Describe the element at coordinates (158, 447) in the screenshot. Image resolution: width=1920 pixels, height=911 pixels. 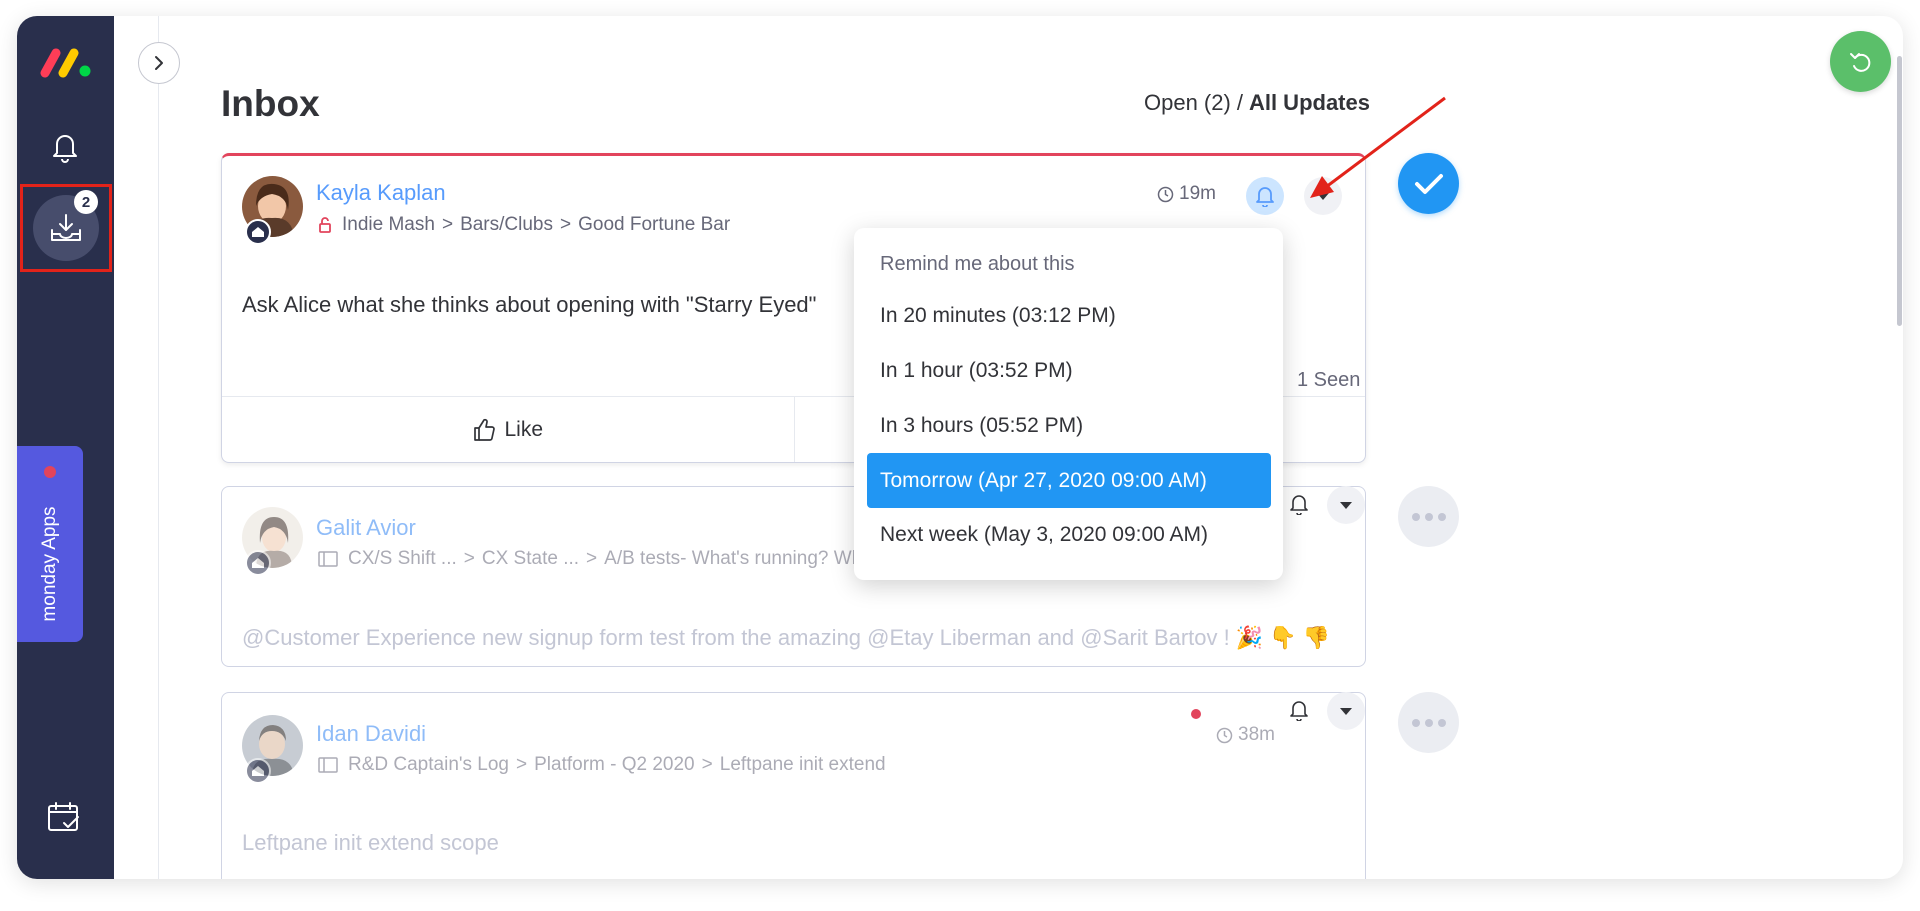
I see `panel-divider` at that location.